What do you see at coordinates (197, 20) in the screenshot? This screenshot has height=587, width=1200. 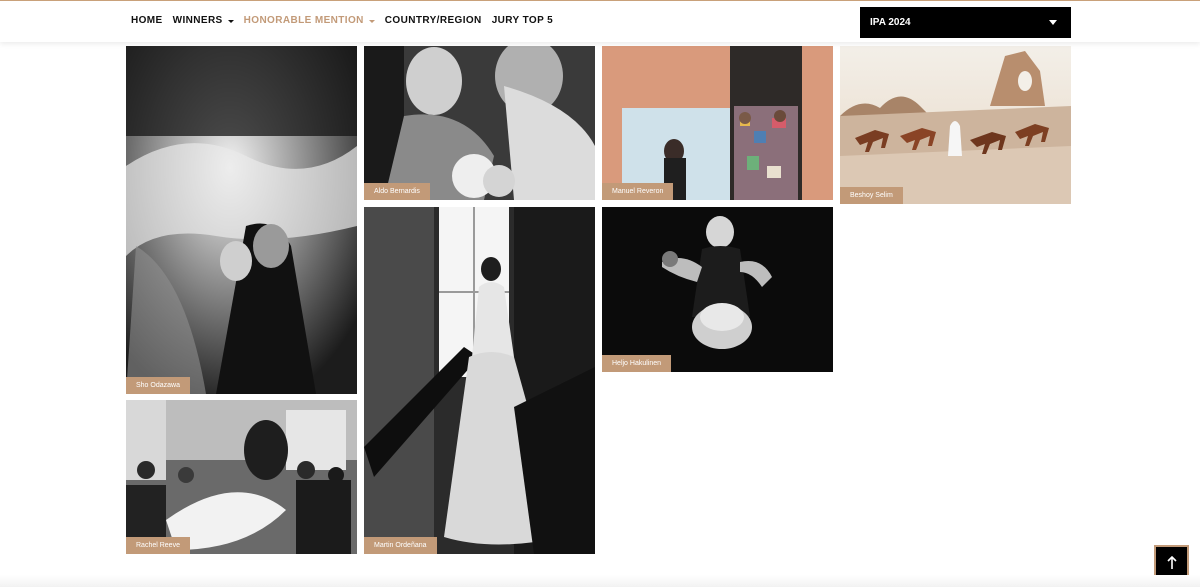 I see `nav-winners-label: WINNERS` at bounding box center [197, 20].